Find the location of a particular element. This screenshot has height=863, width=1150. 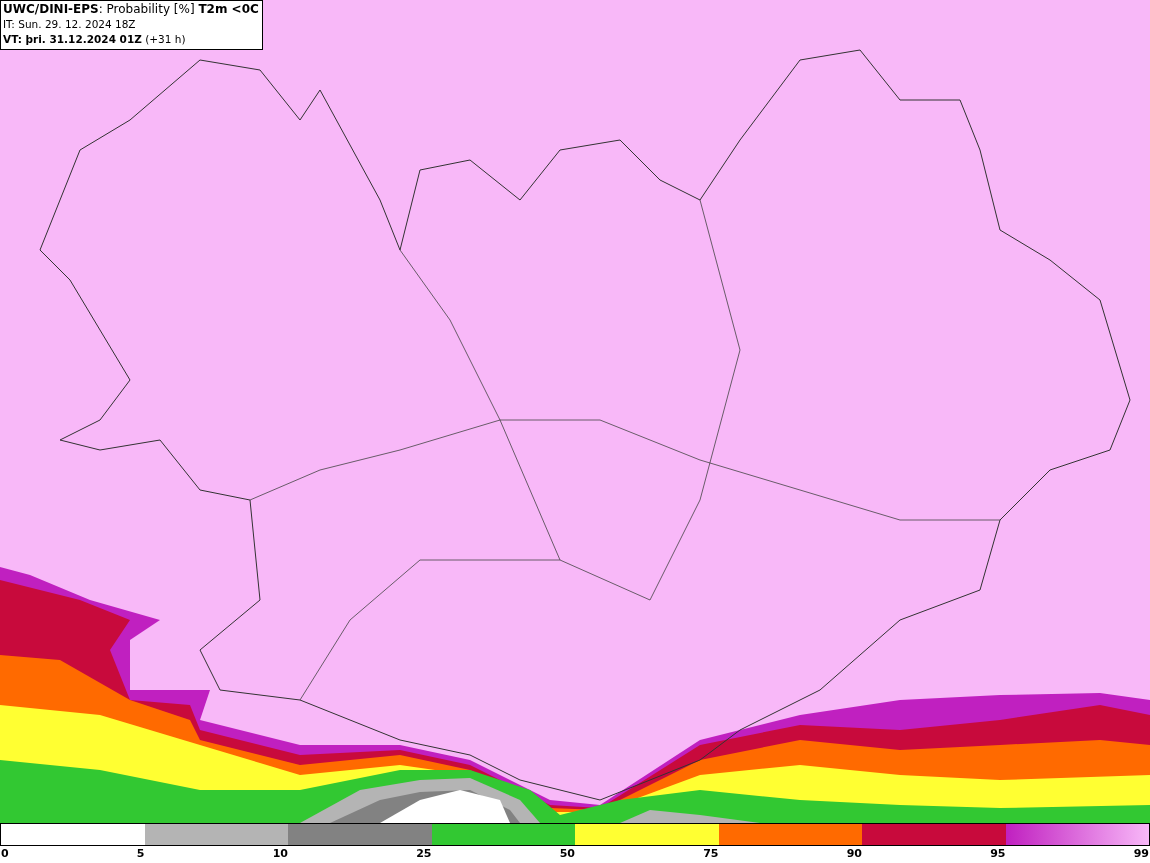

legend-label: 90 is located at coordinates (854, 854).